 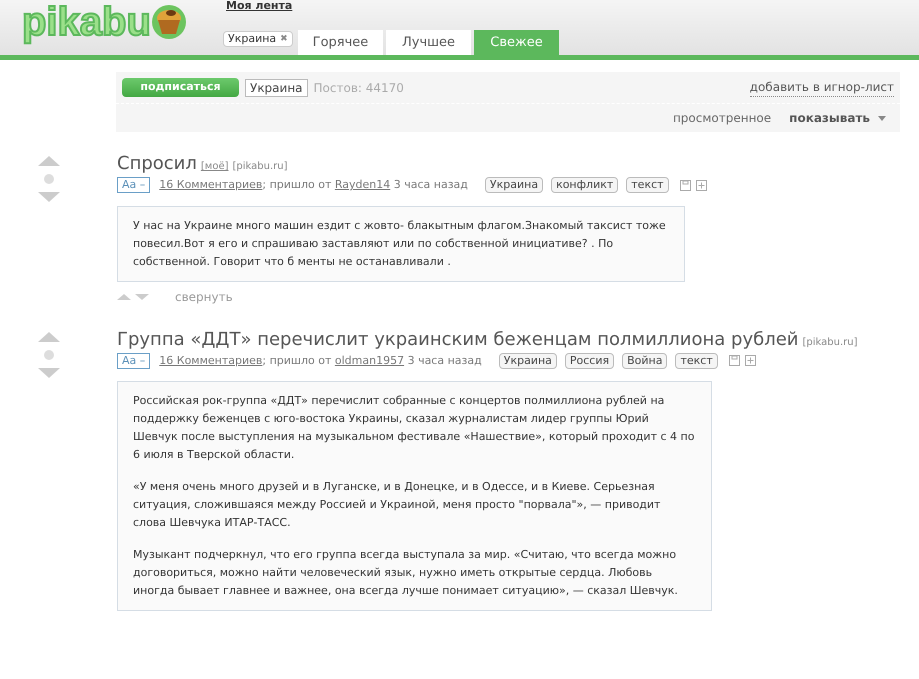 What do you see at coordinates (359, 88) in the screenshot?
I see `post-count: Постов: 44170` at bounding box center [359, 88].